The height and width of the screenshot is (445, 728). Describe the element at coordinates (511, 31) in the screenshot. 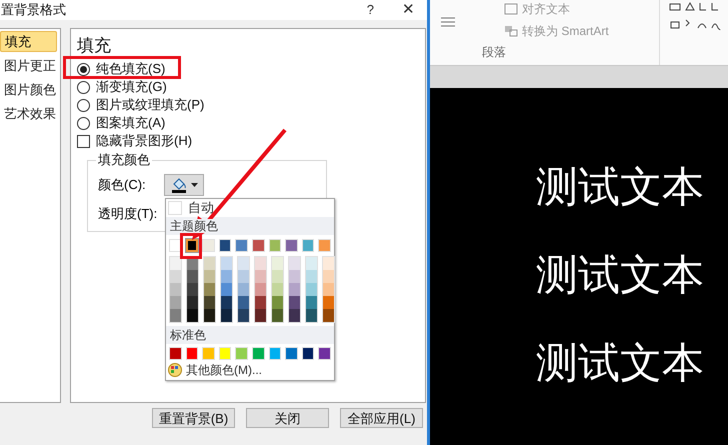

I see `smartart-icon` at that location.